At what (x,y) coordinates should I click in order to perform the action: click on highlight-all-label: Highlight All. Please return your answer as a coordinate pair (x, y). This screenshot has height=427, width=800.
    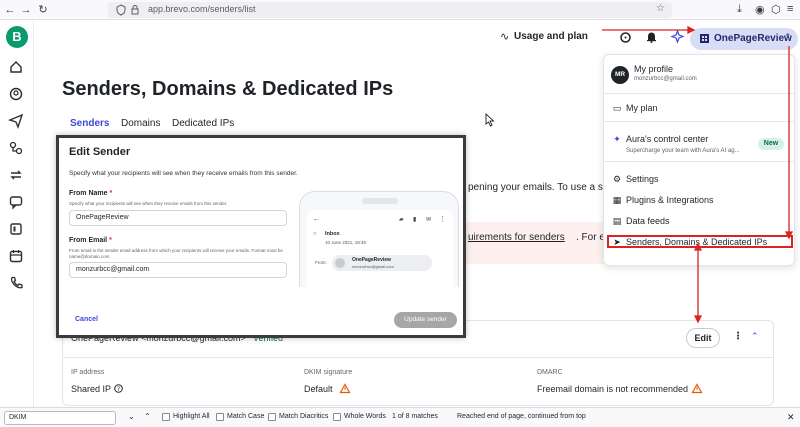
    Looking at the image, I should click on (191, 416).